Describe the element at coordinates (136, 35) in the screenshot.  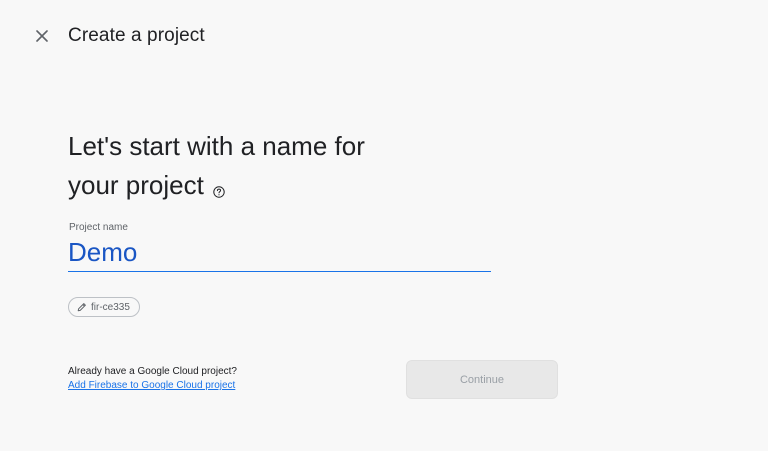
I see `page-title: Create a project` at that location.